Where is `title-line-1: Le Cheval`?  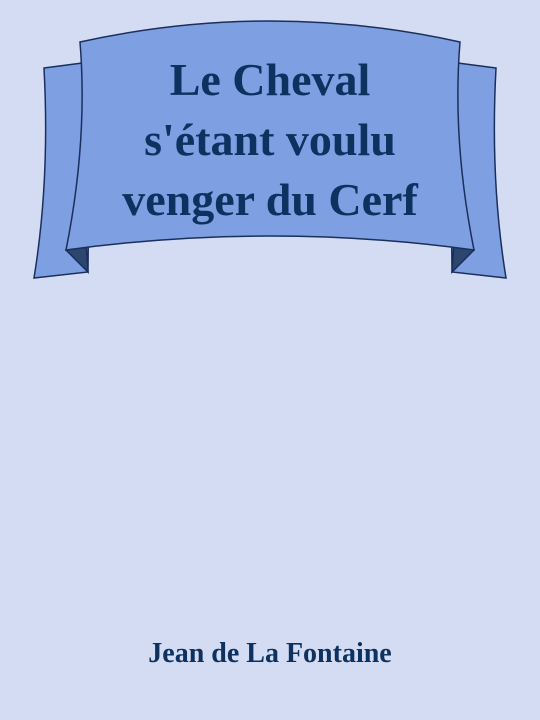 title-line-1: Le Cheval is located at coordinates (270, 79).